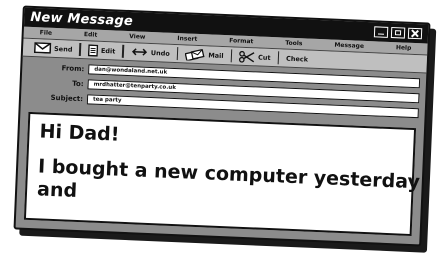  What do you see at coordinates (67, 98) in the screenshot?
I see `subject-label: Subject:` at bounding box center [67, 98].